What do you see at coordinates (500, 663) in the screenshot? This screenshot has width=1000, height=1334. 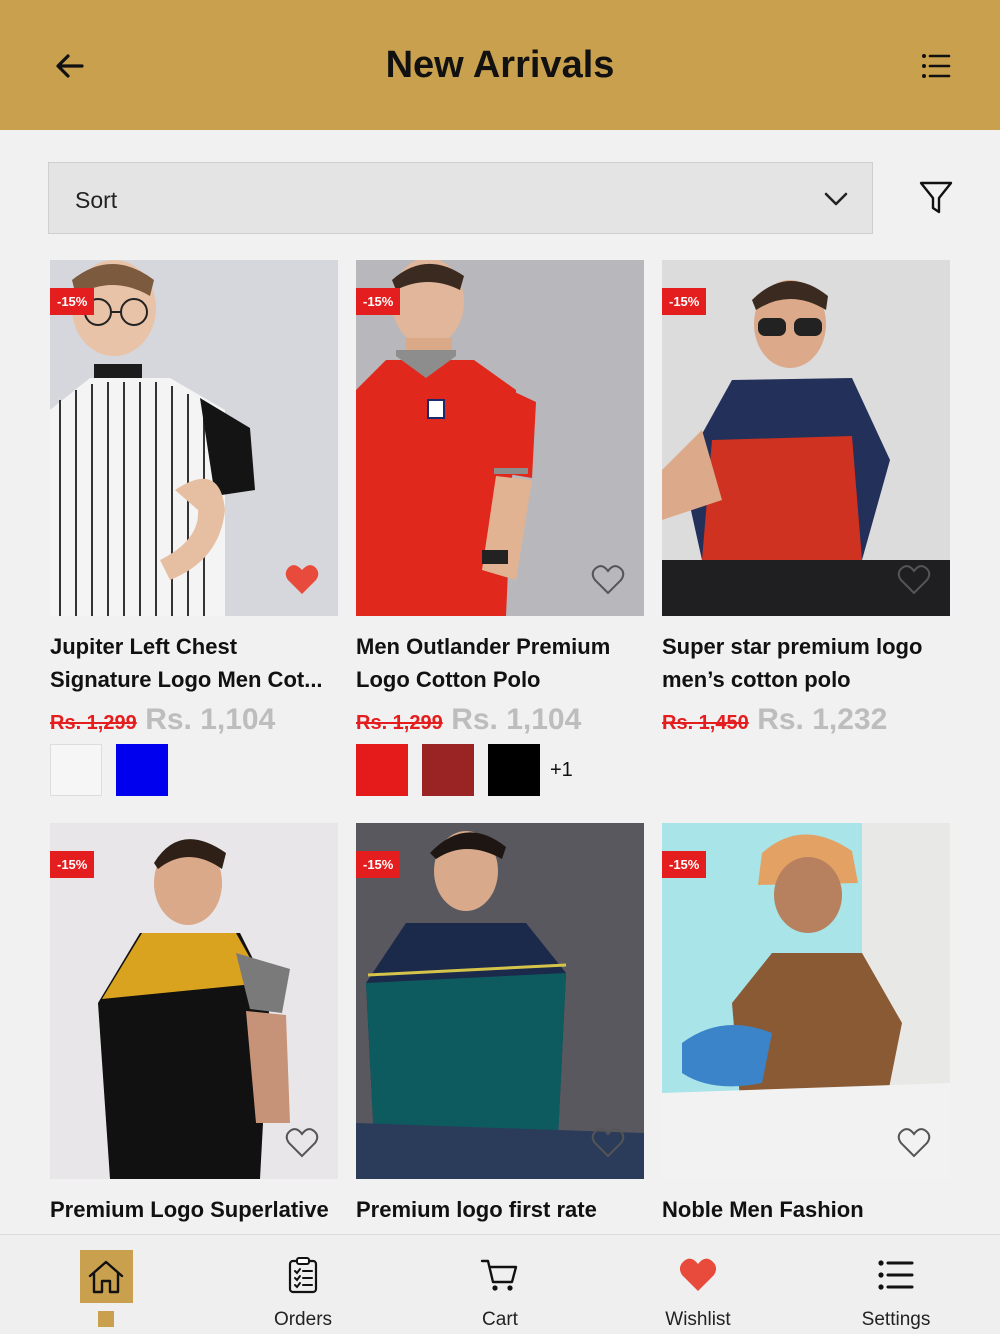 I see `product-name: Men Outlander Premium Logo Cotton Polo` at bounding box center [500, 663].